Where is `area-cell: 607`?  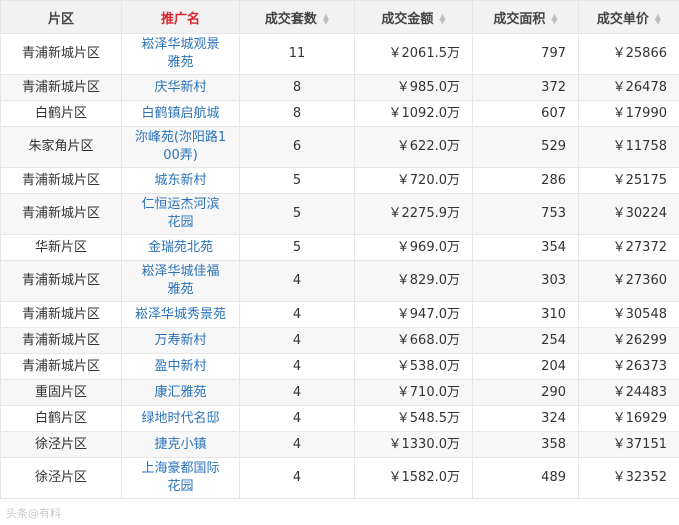
area-cell: 607 is located at coordinates (525, 113).